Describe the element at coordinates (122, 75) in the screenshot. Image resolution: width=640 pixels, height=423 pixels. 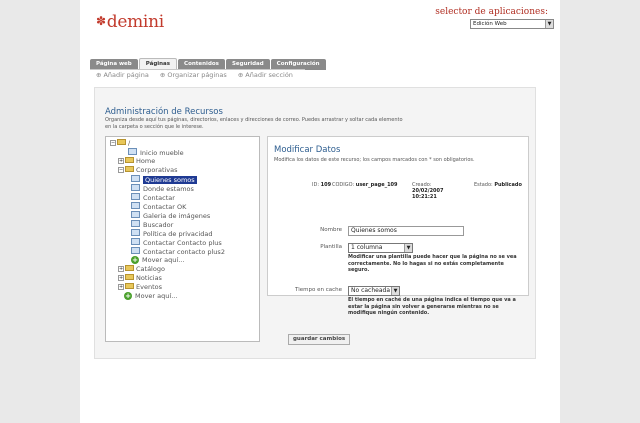
I see `add-page-link: ⊕ Añadir página` at that location.